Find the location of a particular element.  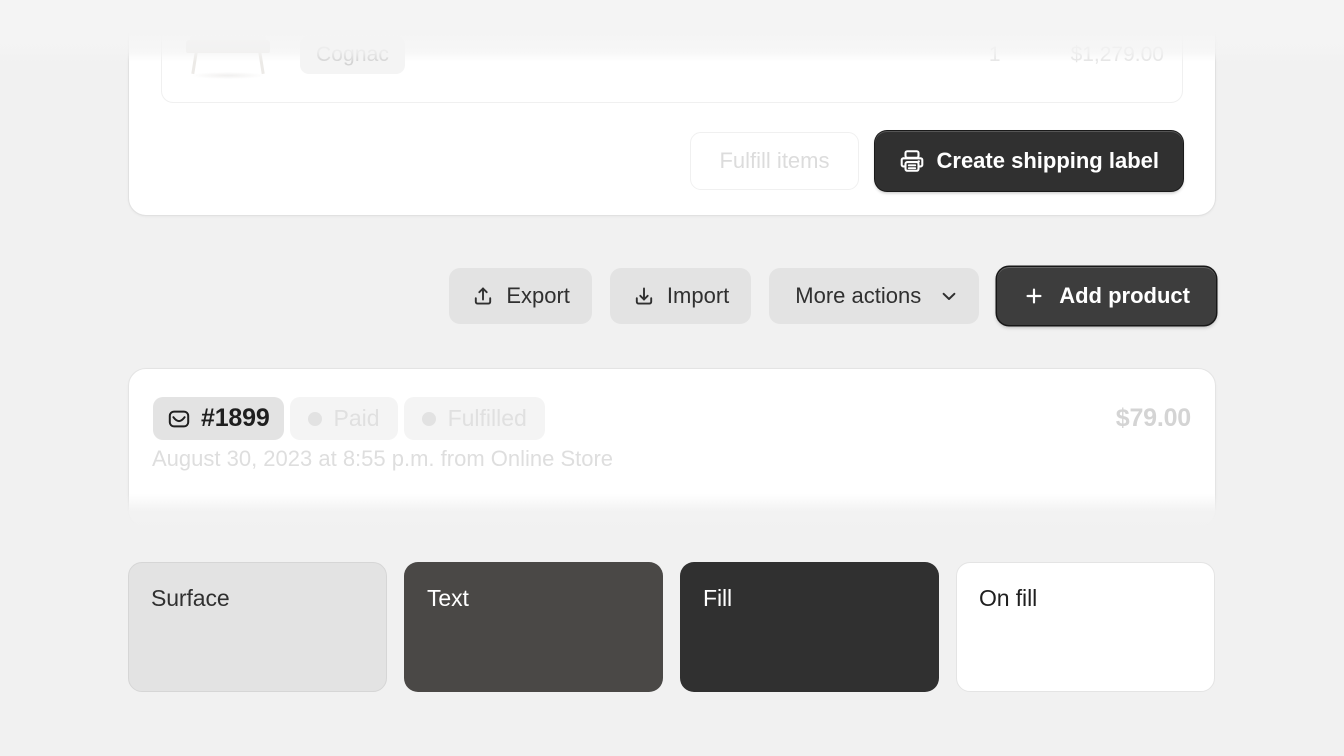

more-actions-button: More actions is located at coordinates (874, 296).